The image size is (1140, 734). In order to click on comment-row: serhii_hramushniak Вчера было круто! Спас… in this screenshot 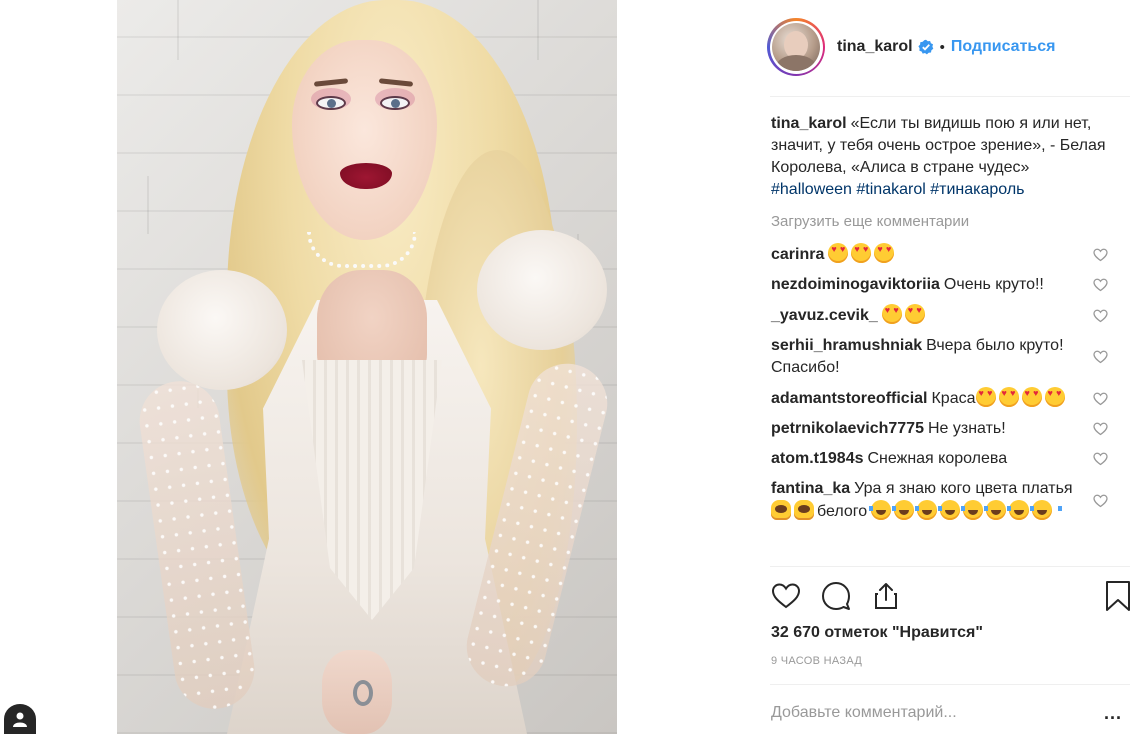, I will do `click(947, 357)`.